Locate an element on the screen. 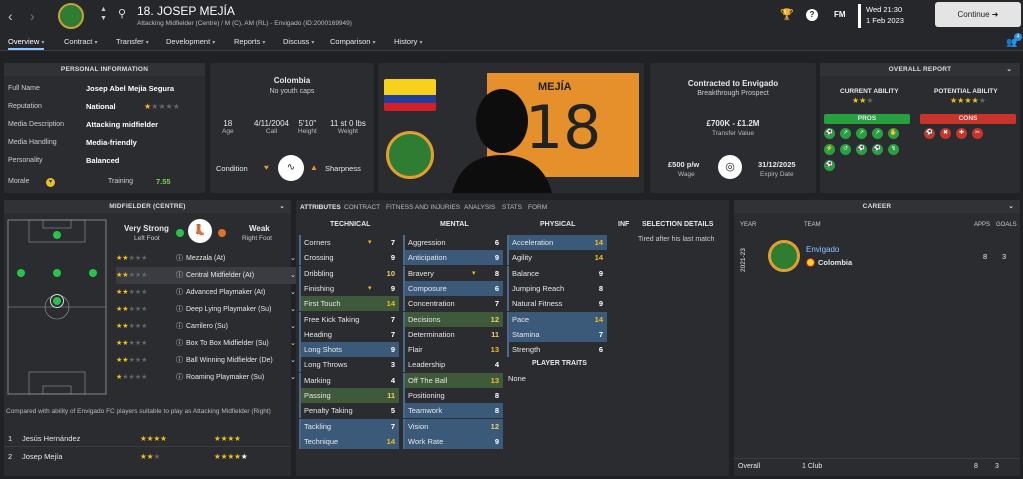  attribute-row: Crossing 9 is located at coordinates (349, 258).